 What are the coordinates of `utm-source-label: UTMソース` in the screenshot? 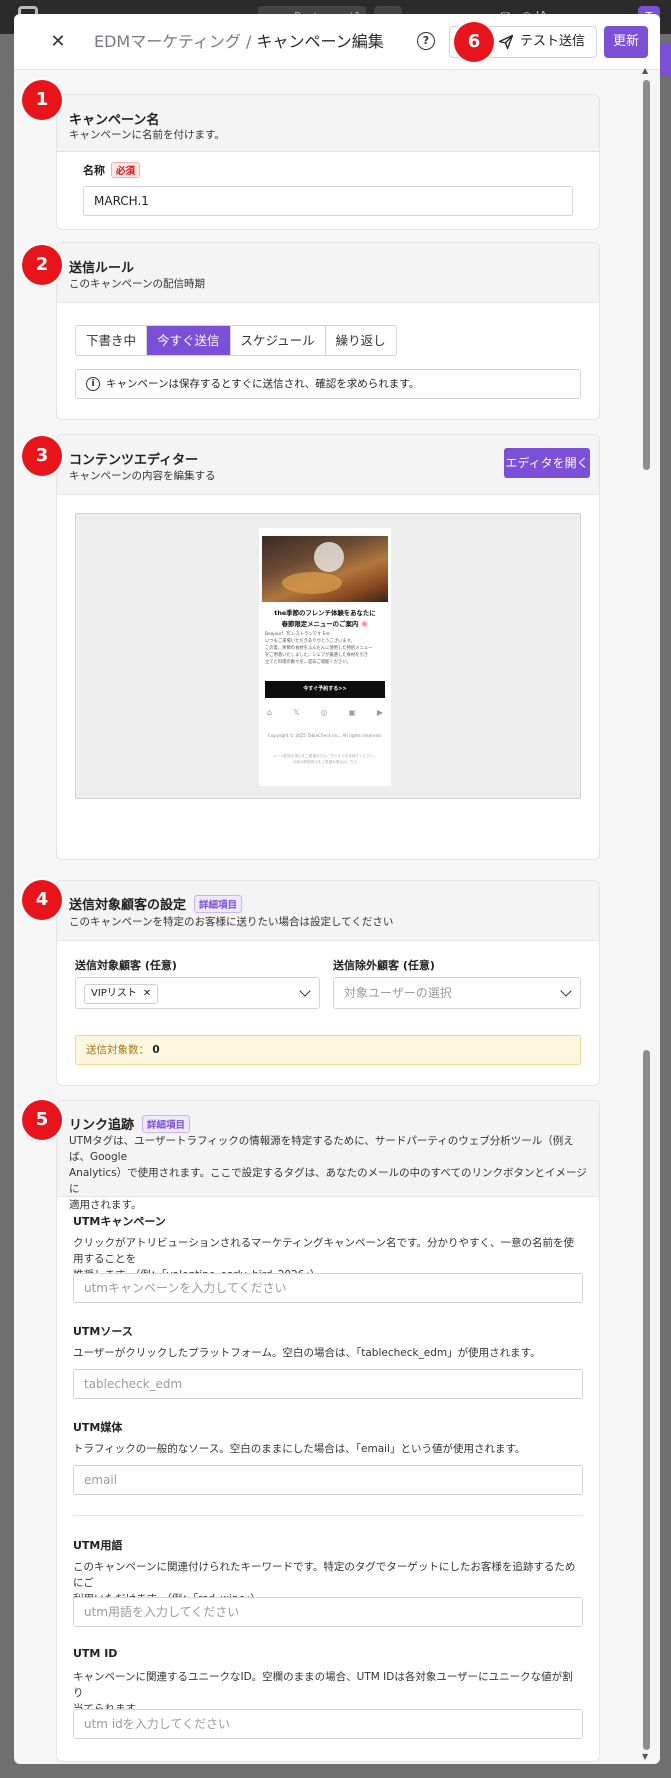 It's located at (103, 1331).